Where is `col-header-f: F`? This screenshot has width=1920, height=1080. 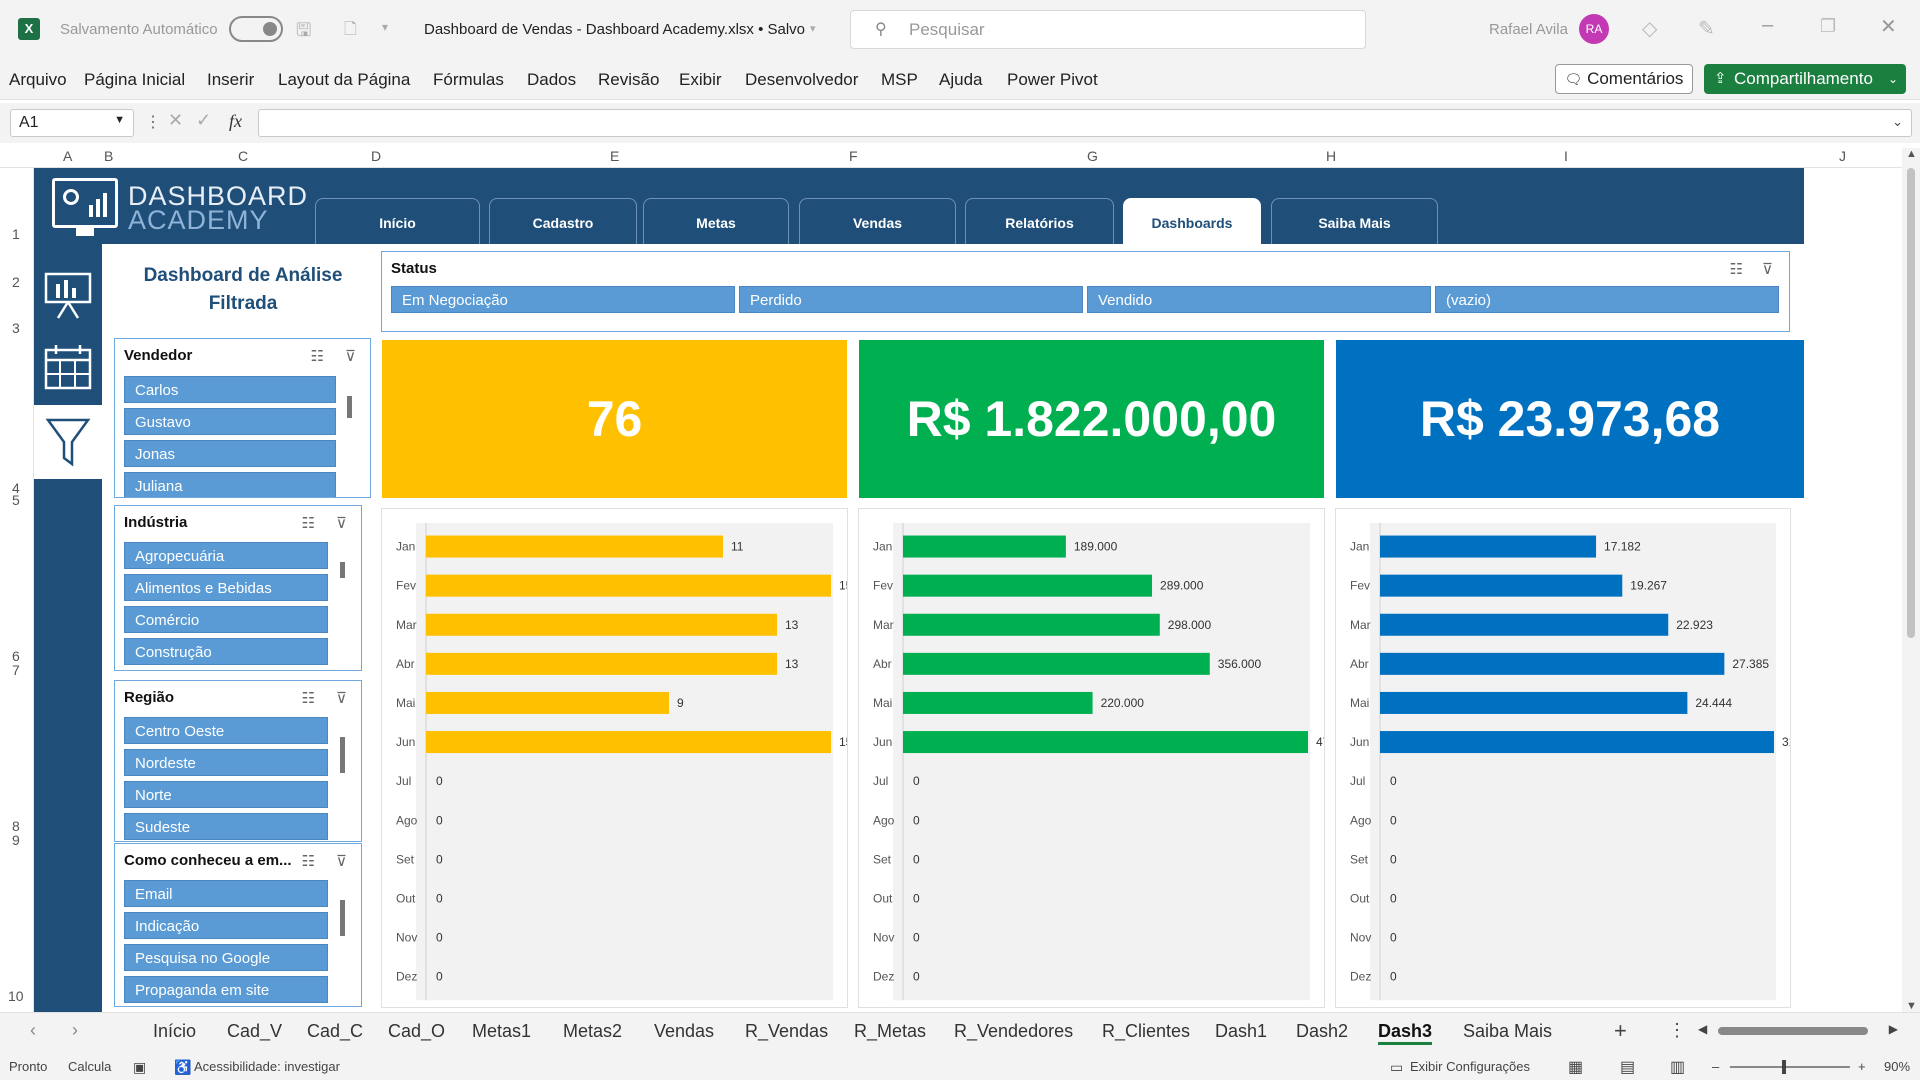
col-header-f: F is located at coordinates (853, 156).